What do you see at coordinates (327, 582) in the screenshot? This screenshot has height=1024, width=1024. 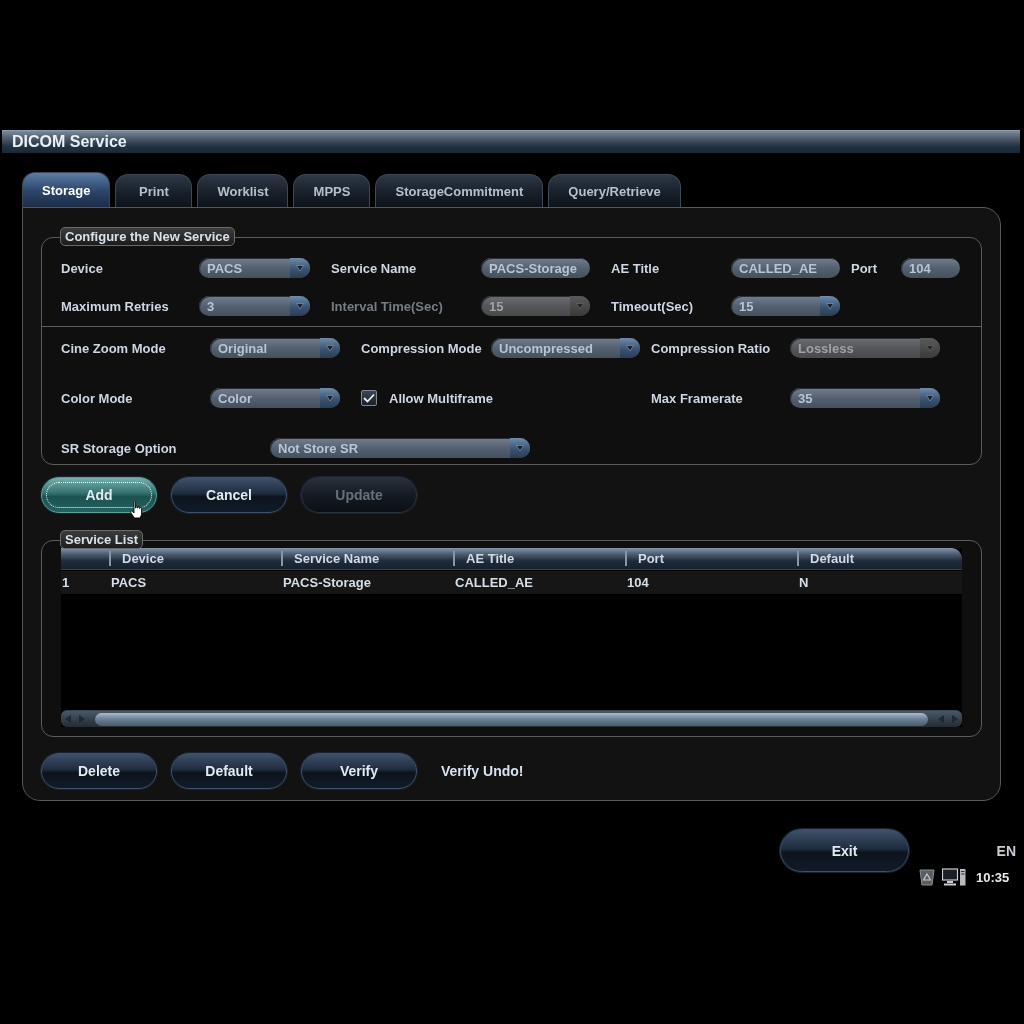 I see `table-cell-text: PACS-Storage` at bounding box center [327, 582].